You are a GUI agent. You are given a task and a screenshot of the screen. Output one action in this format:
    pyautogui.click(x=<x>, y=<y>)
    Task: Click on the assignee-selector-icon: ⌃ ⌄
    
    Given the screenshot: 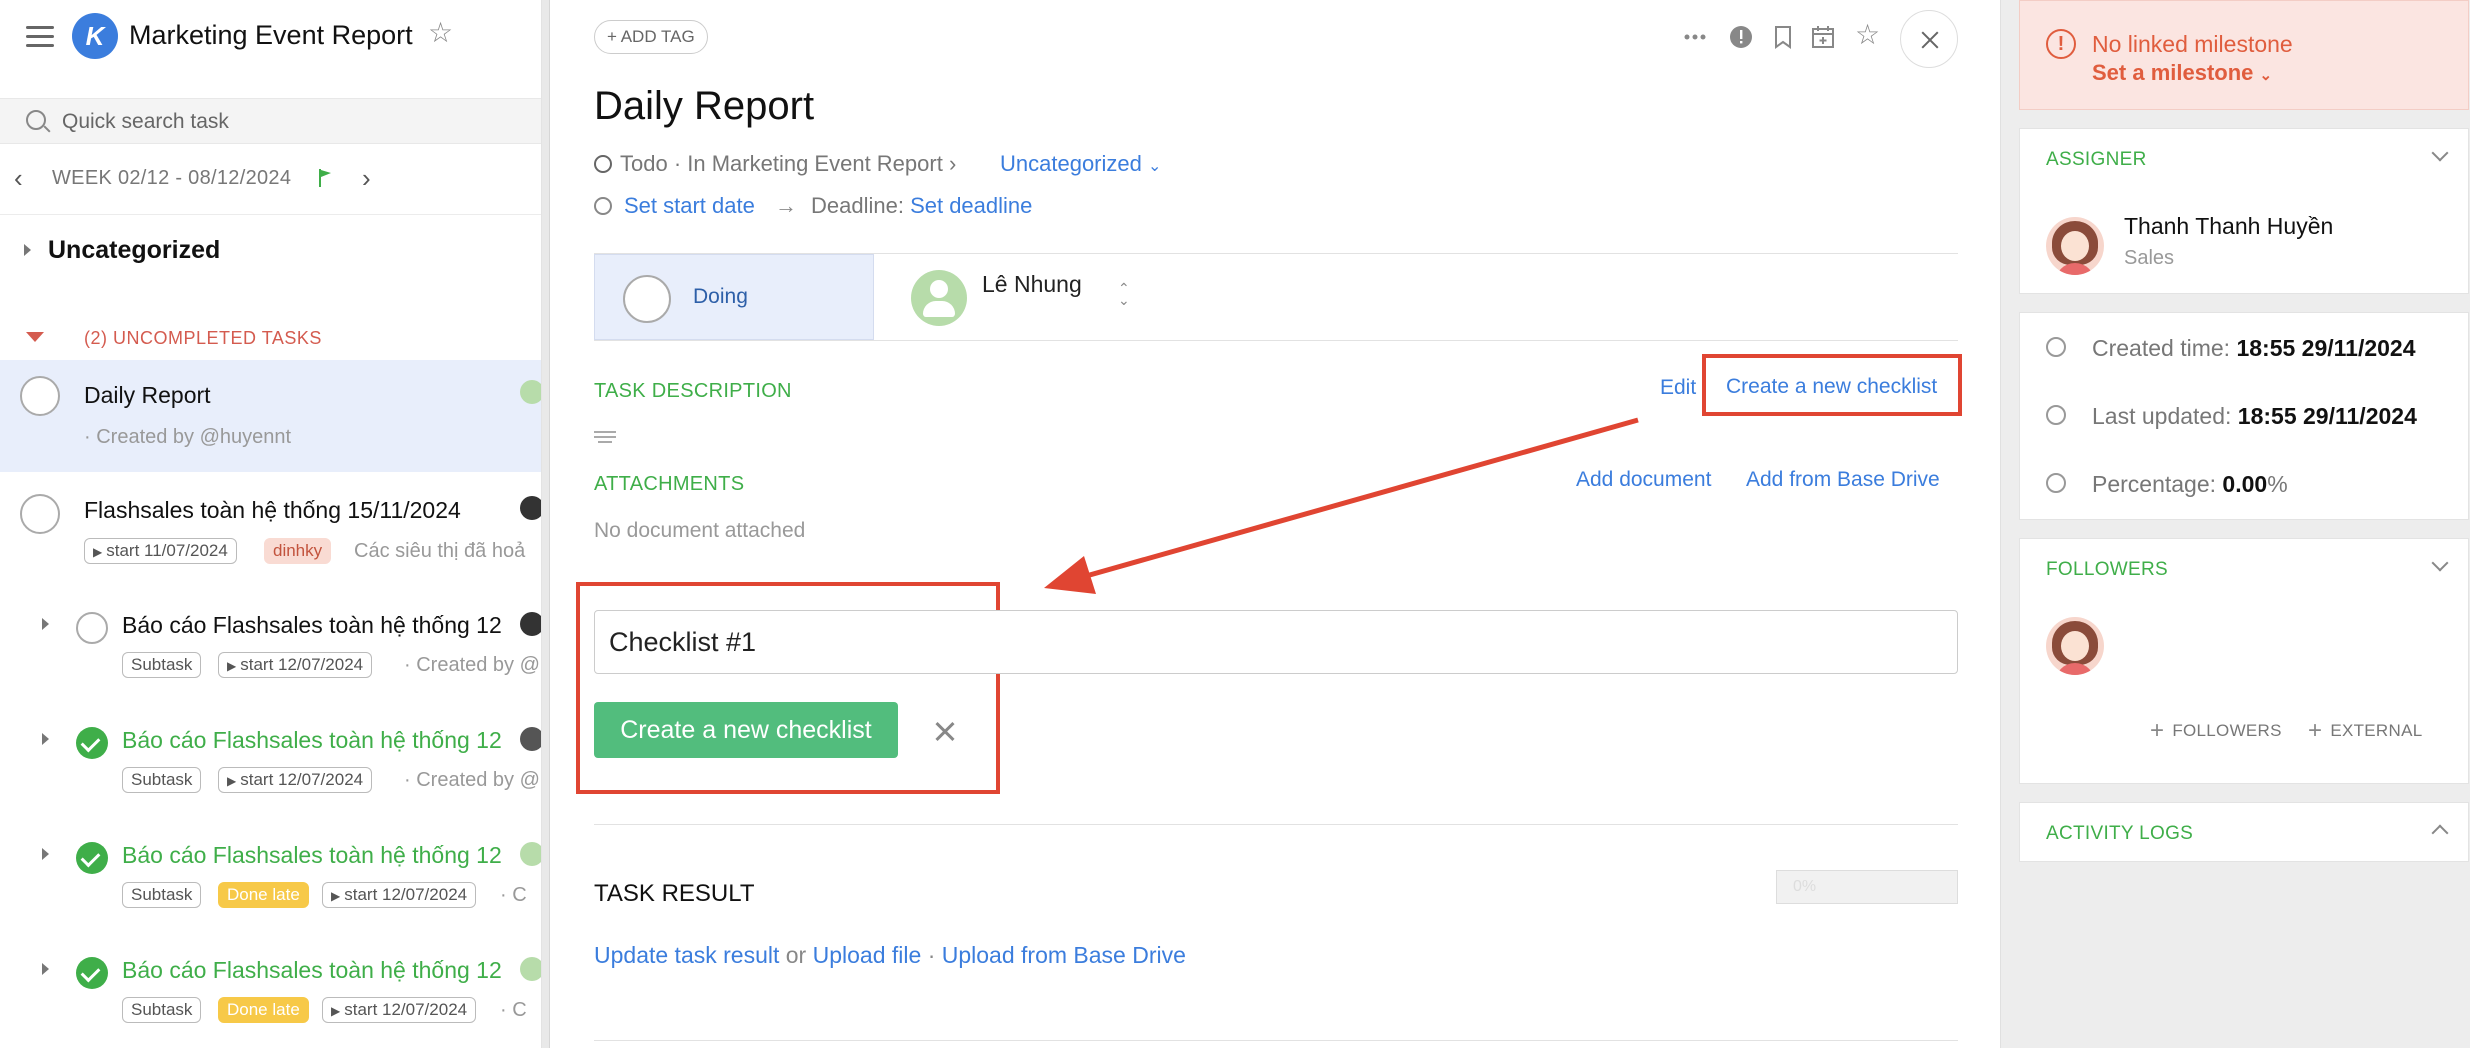 What is the action you would take?
    pyautogui.click(x=1124, y=294)
    